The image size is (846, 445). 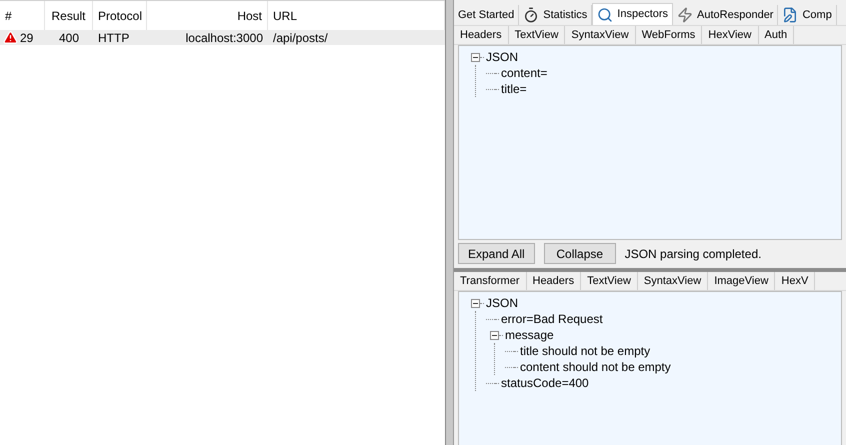 I want to click on tree-node: content=, so click(x=523, y=73).